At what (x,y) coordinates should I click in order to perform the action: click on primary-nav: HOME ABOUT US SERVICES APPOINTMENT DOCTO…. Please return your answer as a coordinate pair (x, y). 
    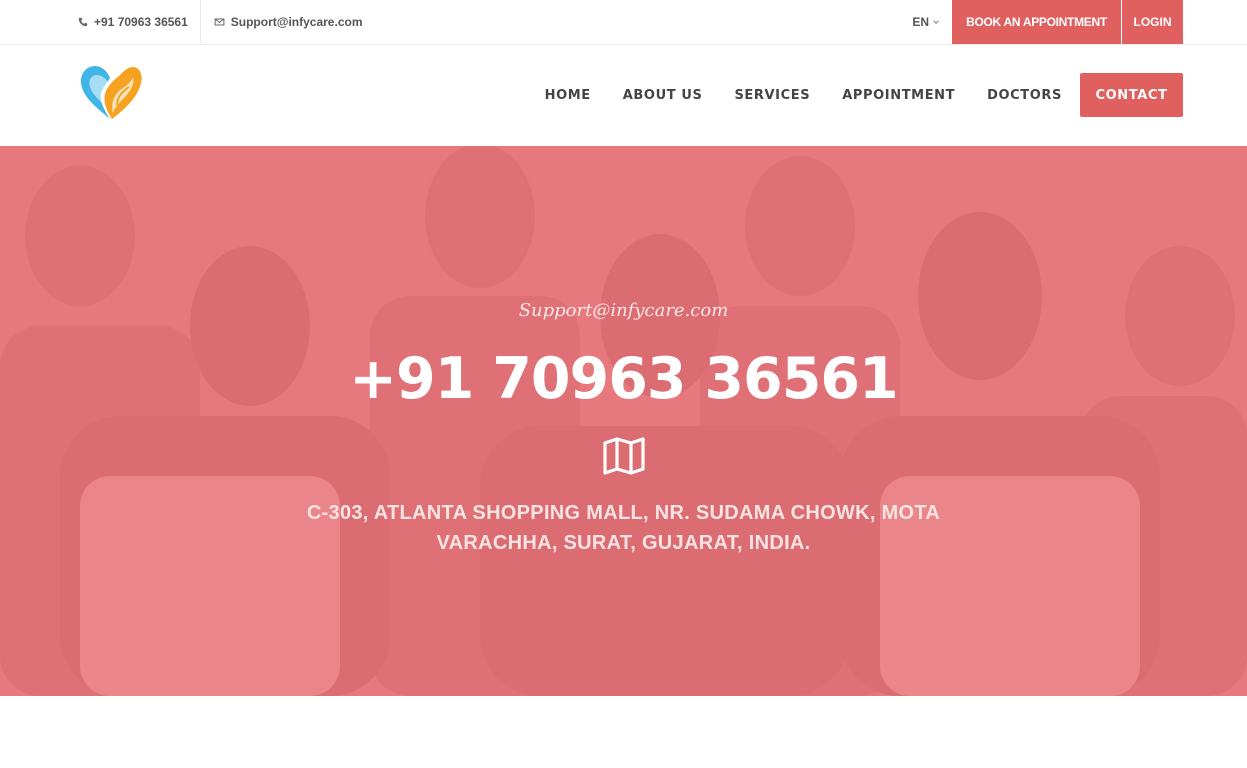
    Looking at the image, I should click on (864, 95).